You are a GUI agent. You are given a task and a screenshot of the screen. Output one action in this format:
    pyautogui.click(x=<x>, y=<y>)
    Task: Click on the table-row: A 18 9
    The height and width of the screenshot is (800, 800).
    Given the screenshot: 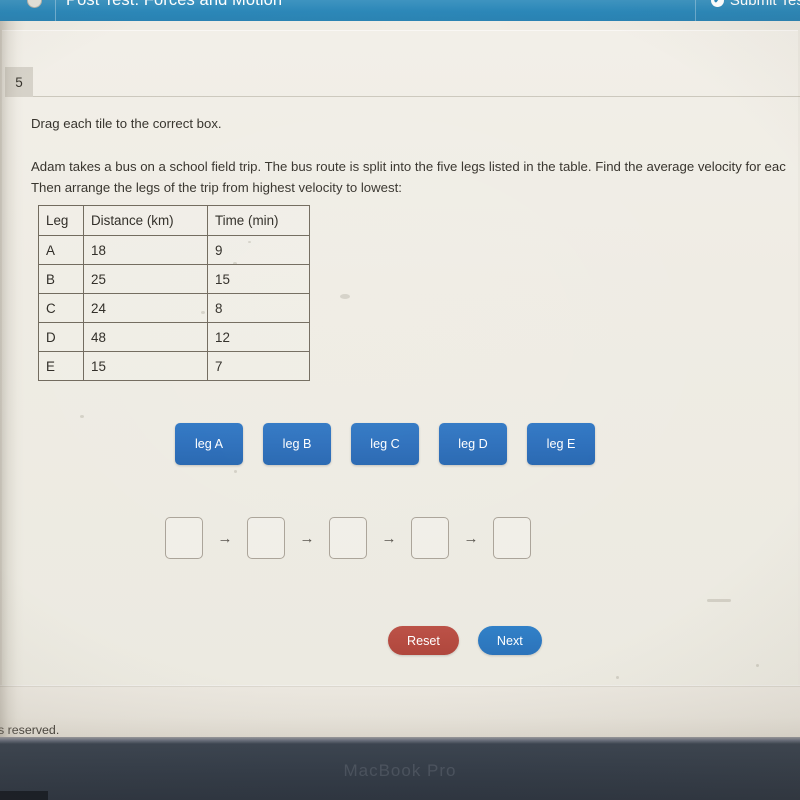 What is the action you would take?
    pyautogui.click(x=174, y=250)
    